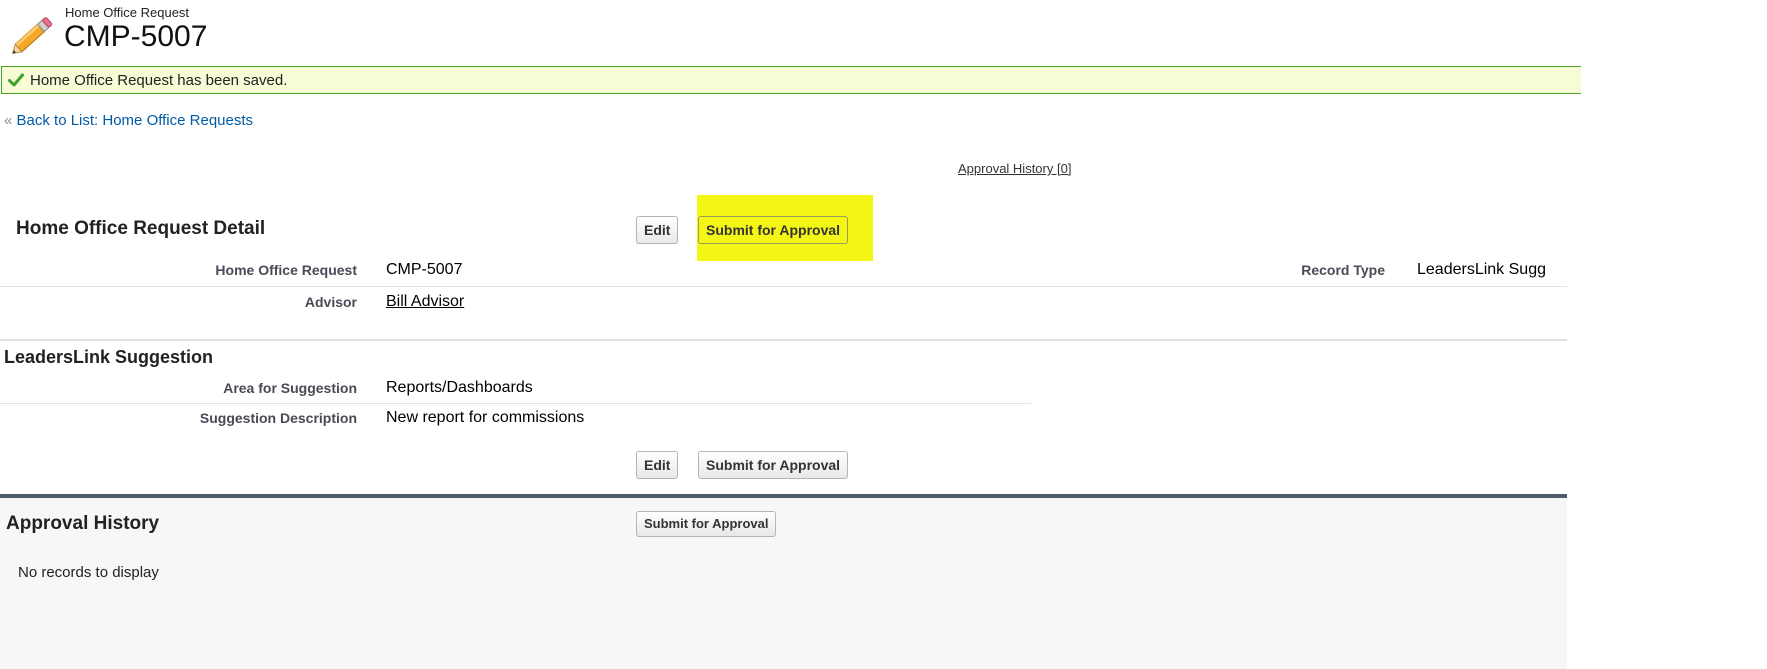 This screenshot has height=669, width=1767. What do you see at coordinates (1014, 168) in the screenshot?
I see `approval-history-link: Approval History [0]` at bounding box center [1014, 168].